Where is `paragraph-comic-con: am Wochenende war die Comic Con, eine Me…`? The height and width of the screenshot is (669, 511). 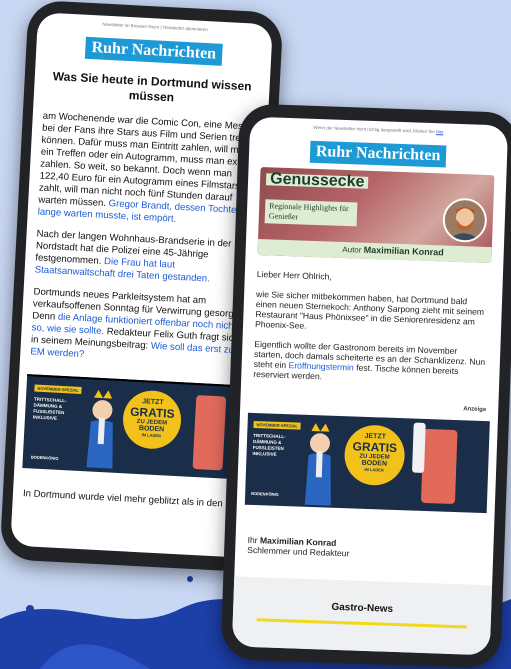 paragraph-comic-con: am Wochenende war die Comic Con, eine Me… is located at coordinates (147, 167).